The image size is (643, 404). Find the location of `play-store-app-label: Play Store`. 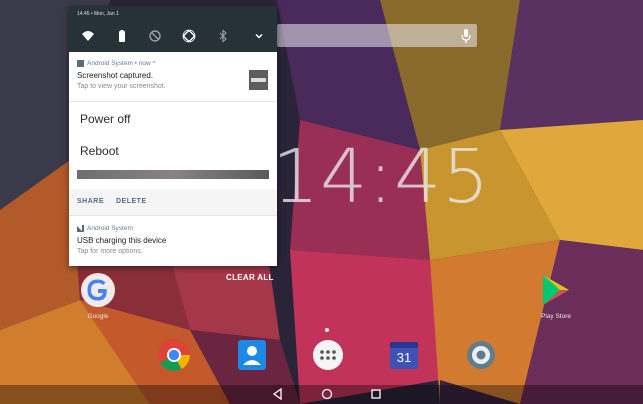

play-store-app-label: Play Store is located at coordinates (556, 316).